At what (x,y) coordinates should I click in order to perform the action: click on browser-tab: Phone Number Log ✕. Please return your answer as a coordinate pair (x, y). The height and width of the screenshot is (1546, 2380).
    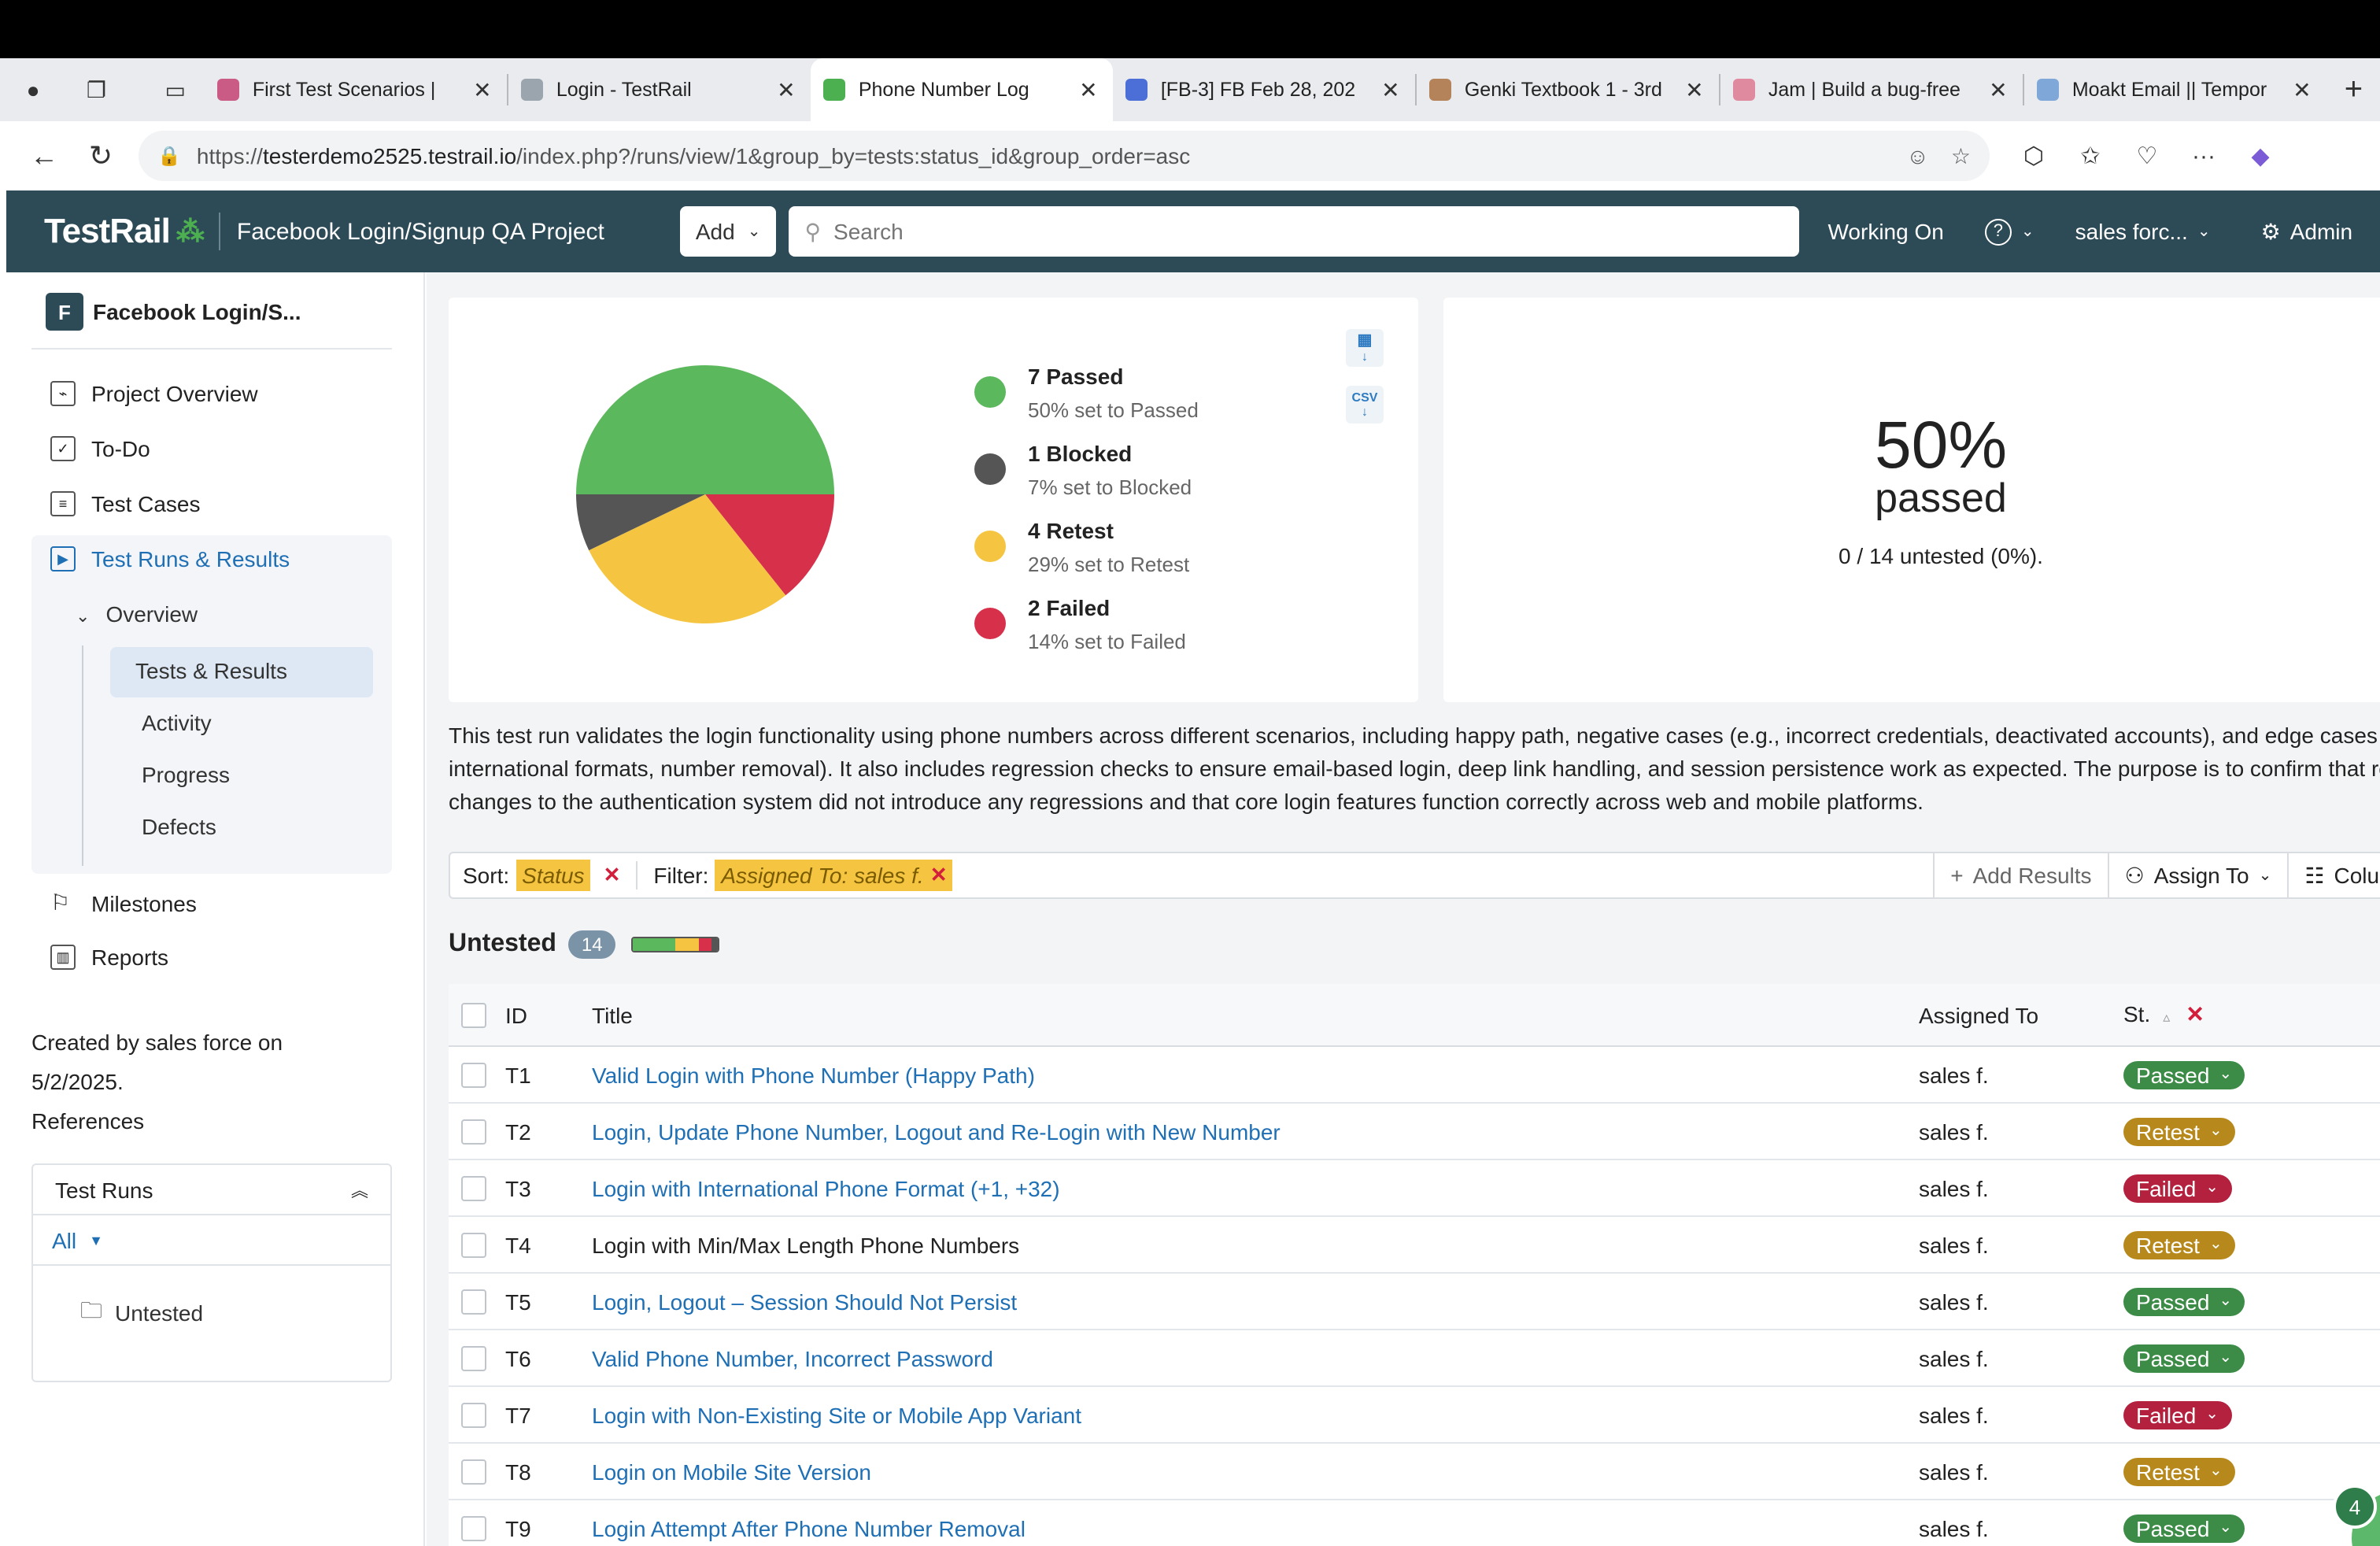
    Looking at the image, I should click on (962, 89).